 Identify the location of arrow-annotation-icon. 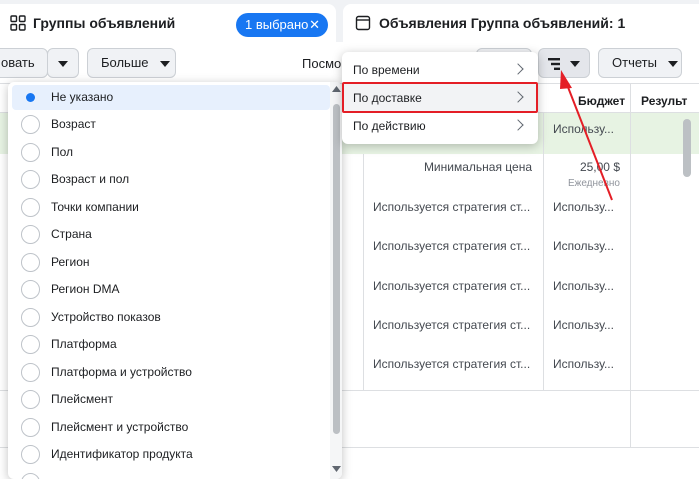
(586, 135).